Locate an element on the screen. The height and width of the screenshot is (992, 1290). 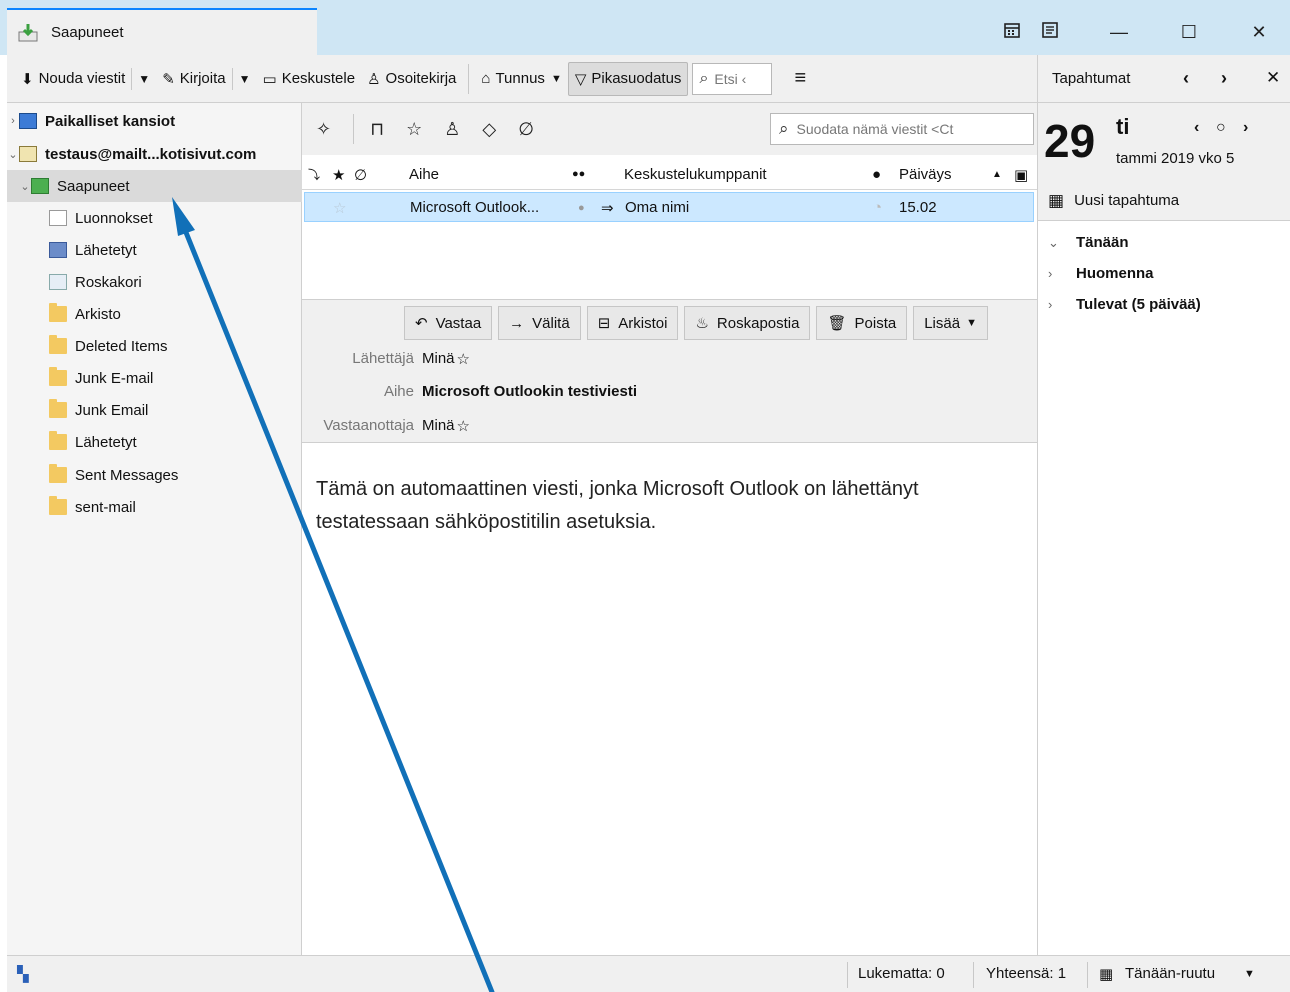
attachment-icon: ∅ is located at coordinates (526, 129).